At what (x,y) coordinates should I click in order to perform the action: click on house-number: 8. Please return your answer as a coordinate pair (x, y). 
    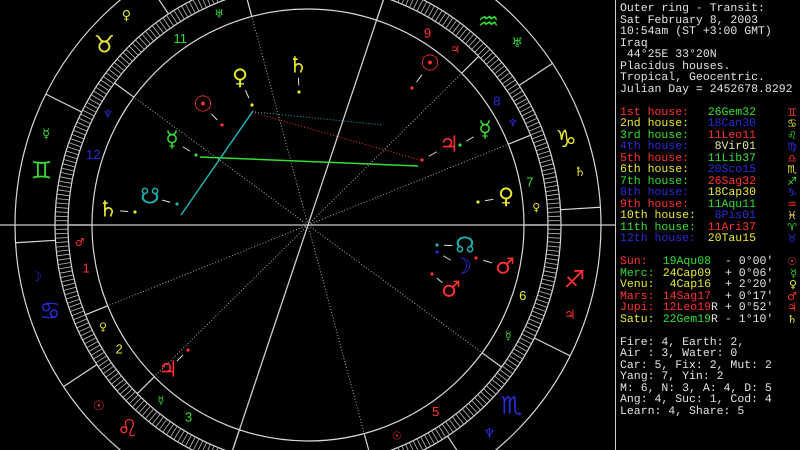
    Looking at the image, I should click on (496, 100).